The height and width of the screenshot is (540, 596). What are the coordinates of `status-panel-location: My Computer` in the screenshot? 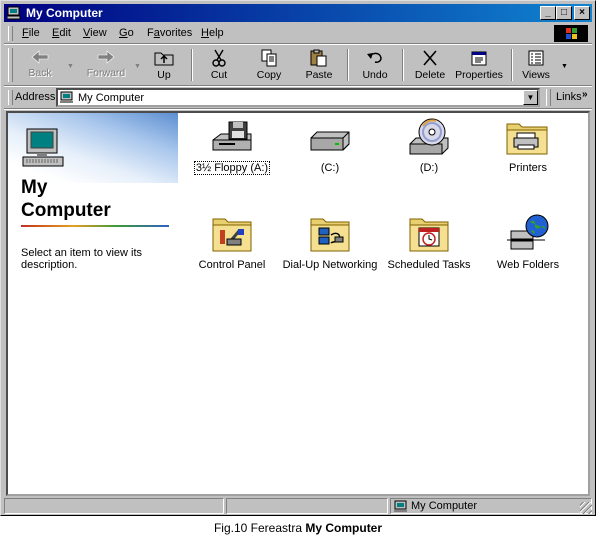 It's located at (491, 506).